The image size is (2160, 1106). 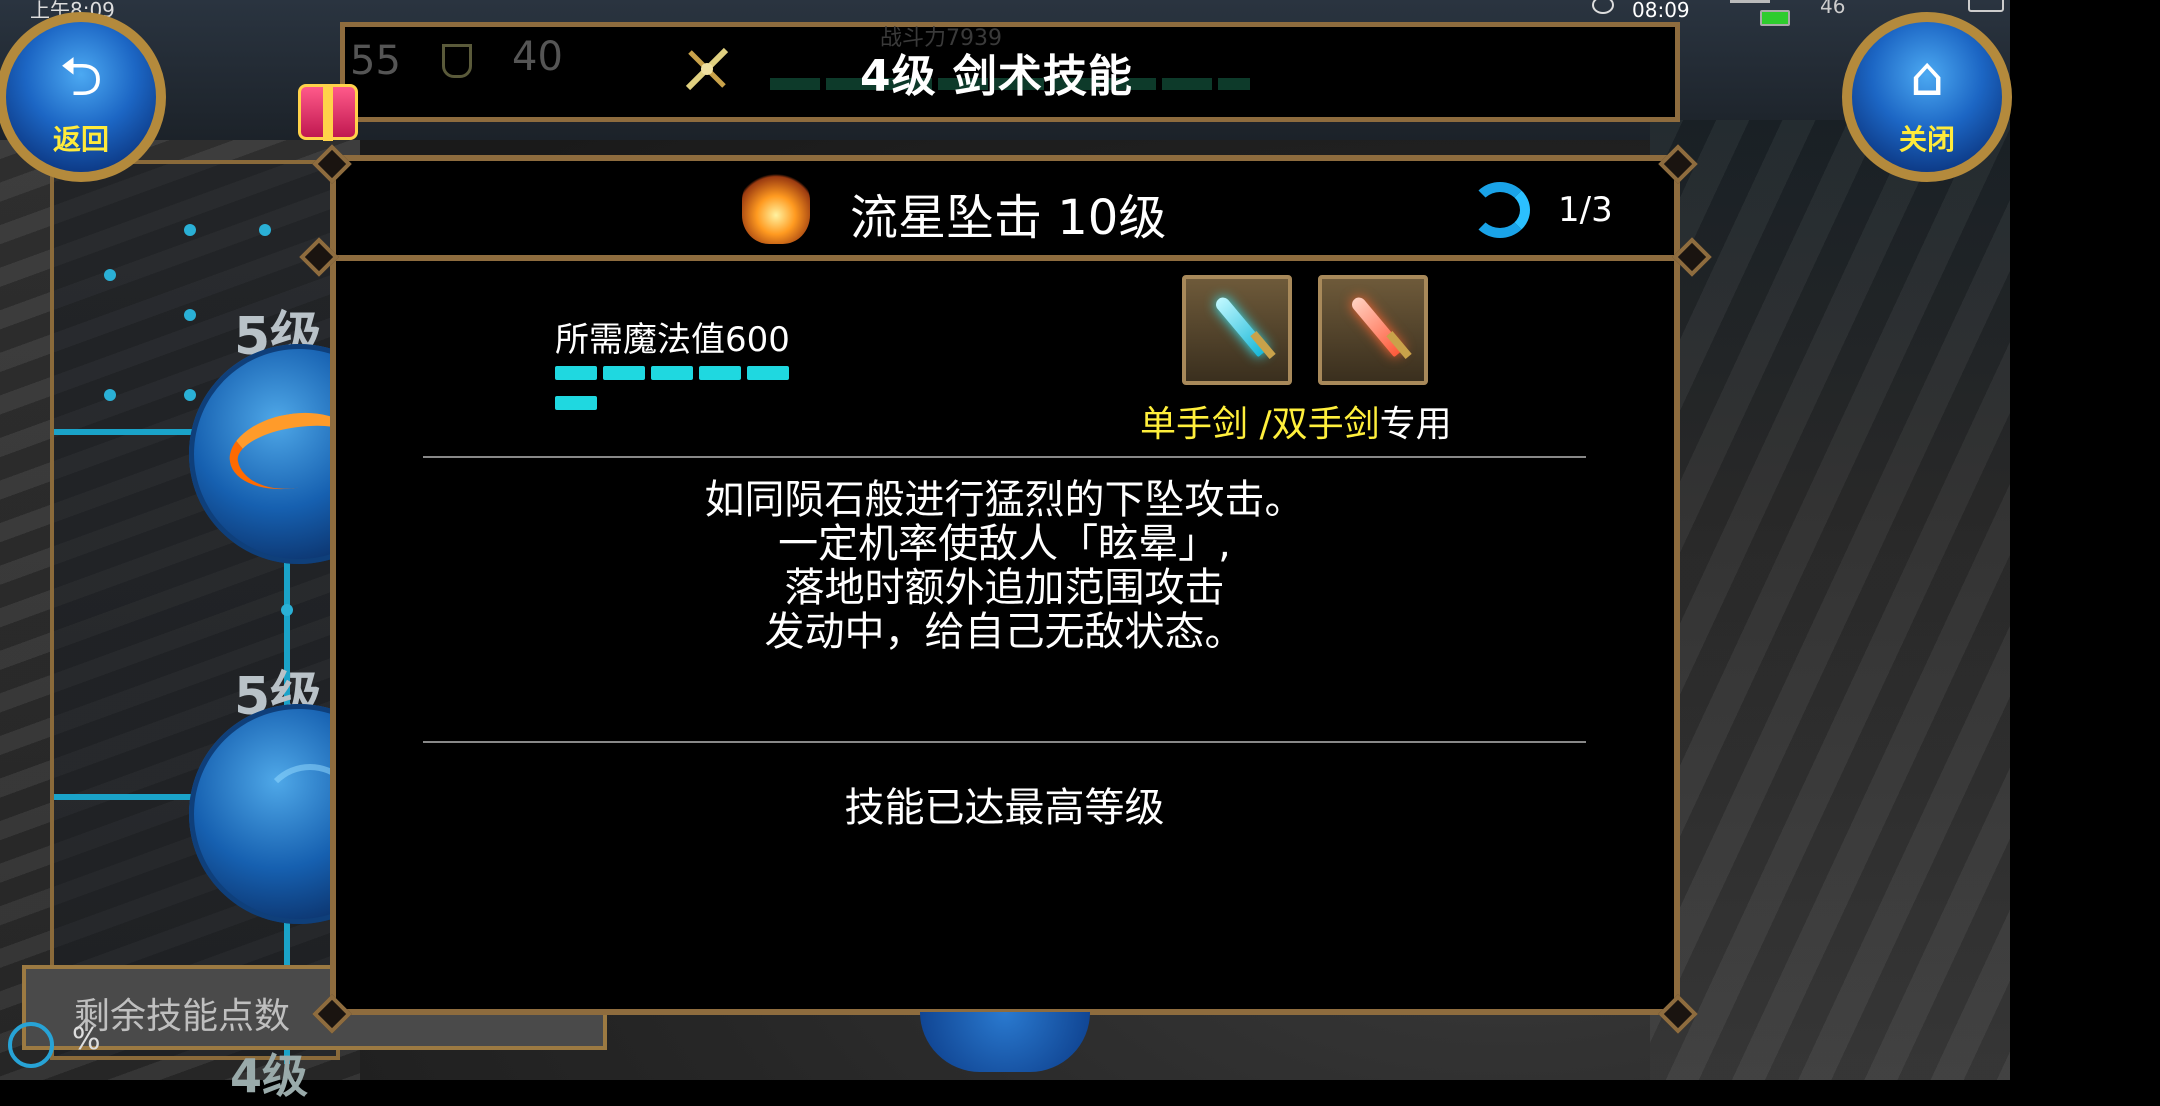 What do you see at coordinates (1004, 588) in the screenshot?
I see `description-line: 落地时额外追加范围攻击` at bounding box center [1004, 588].